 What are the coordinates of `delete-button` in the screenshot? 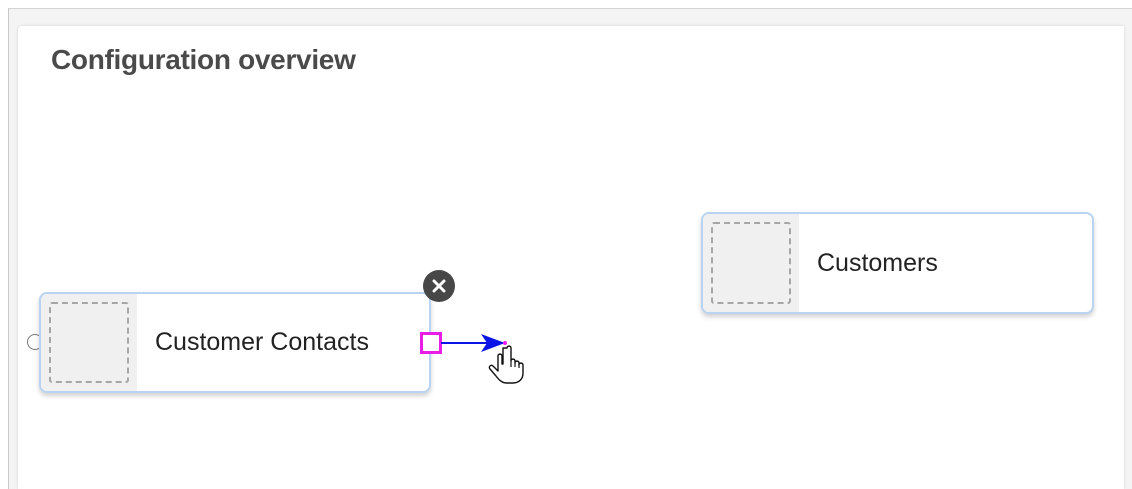 It's located at (439, 286).